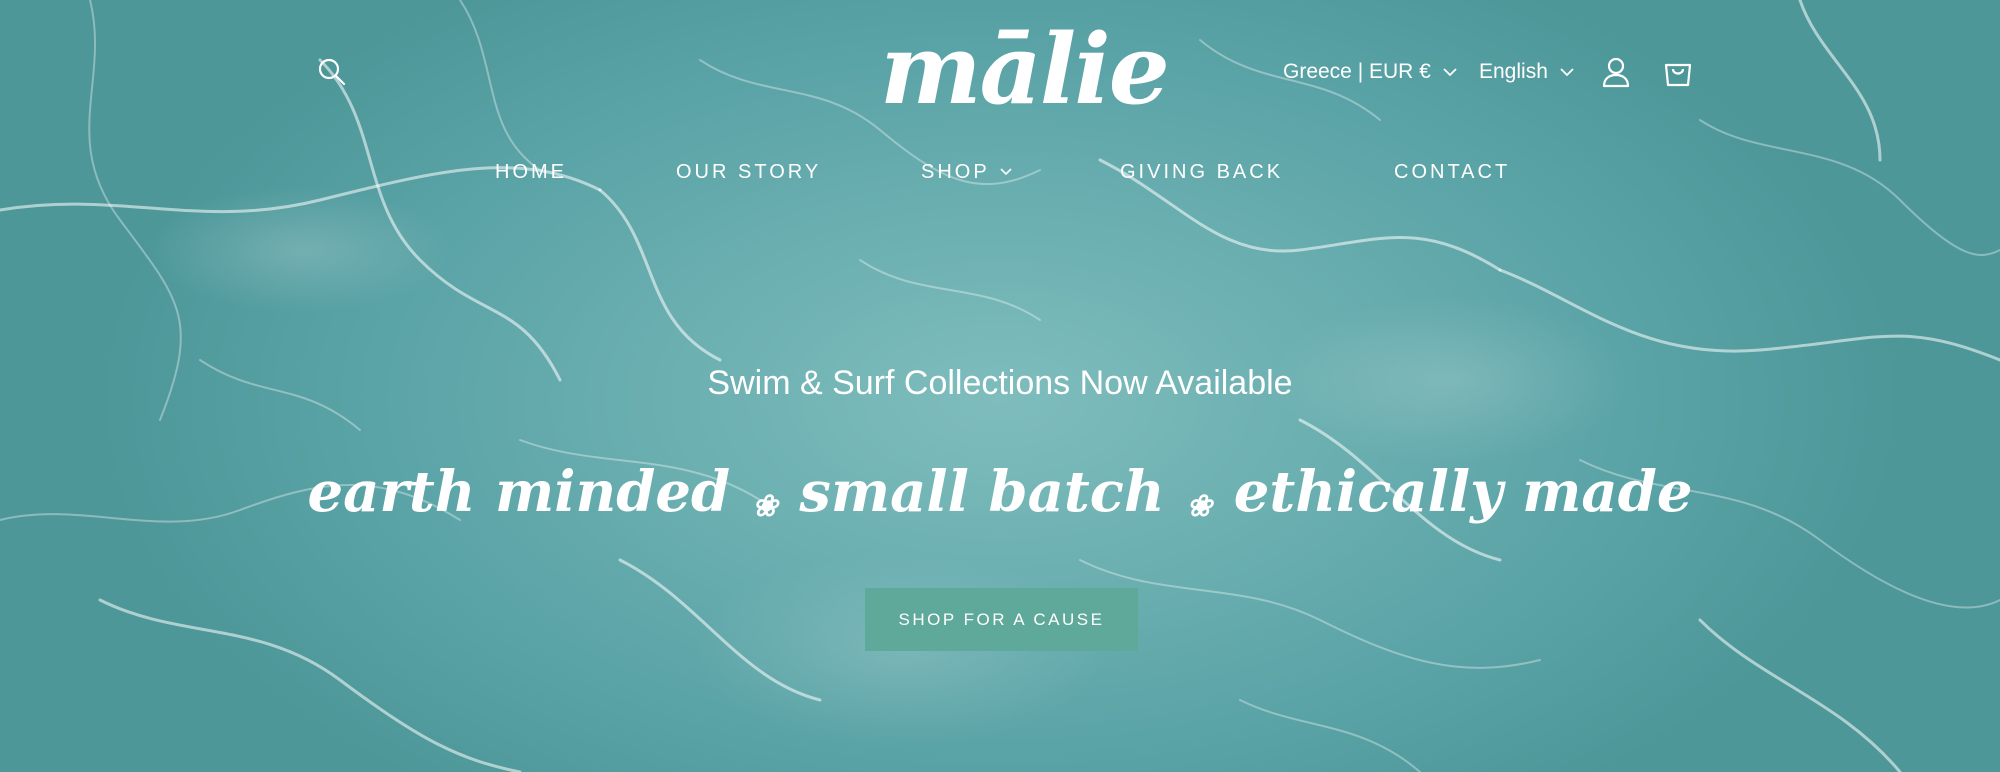 This screenshot has width=2000, height=772. I want to click on search-button, so click(332, 72).